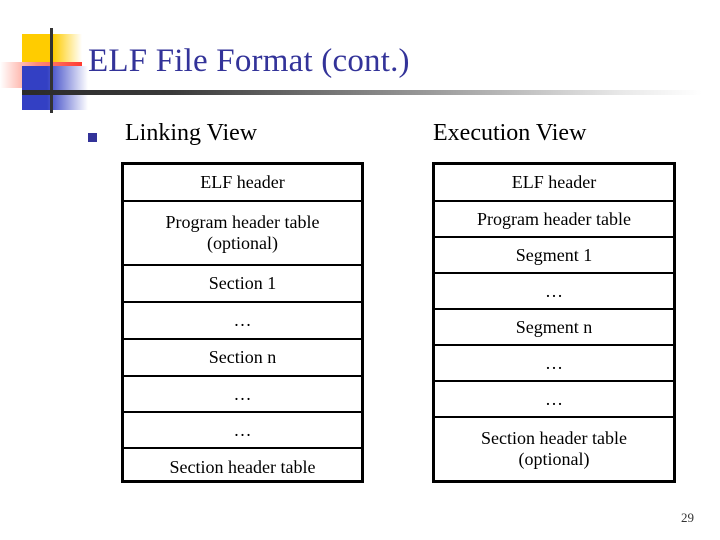 This screenshot has height=540, width=720. I want to click on table-row: Segment 1, so click(554, 256).